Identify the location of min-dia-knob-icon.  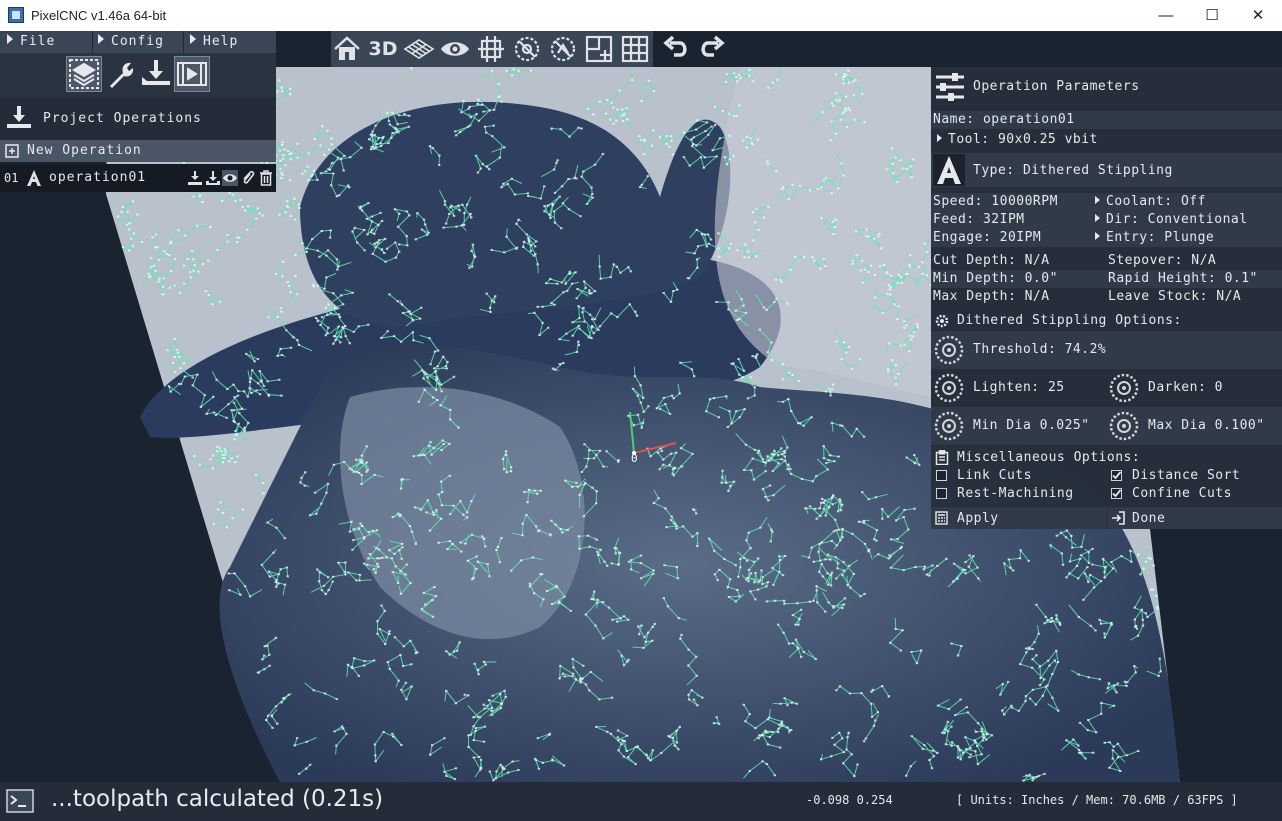
(949, 426).